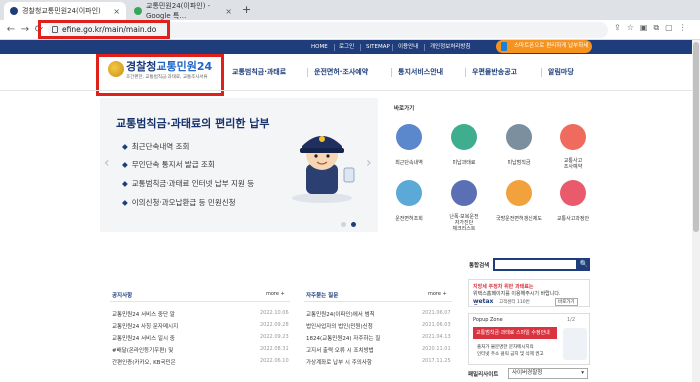  I want to click on search-input, so click(535, 264).